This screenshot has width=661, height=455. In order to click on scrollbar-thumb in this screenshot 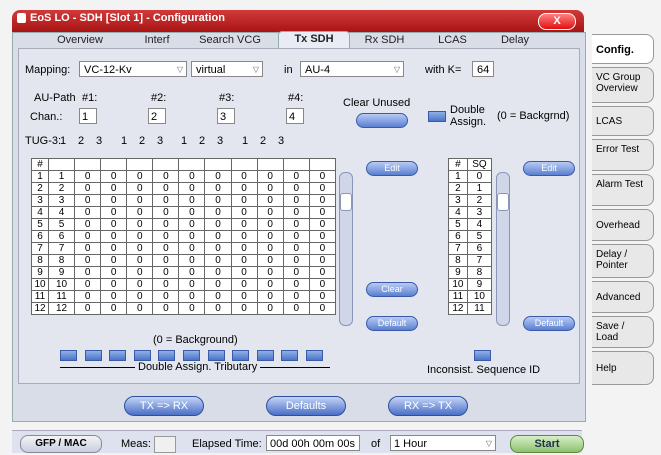, I will do `click(503, 202)`.